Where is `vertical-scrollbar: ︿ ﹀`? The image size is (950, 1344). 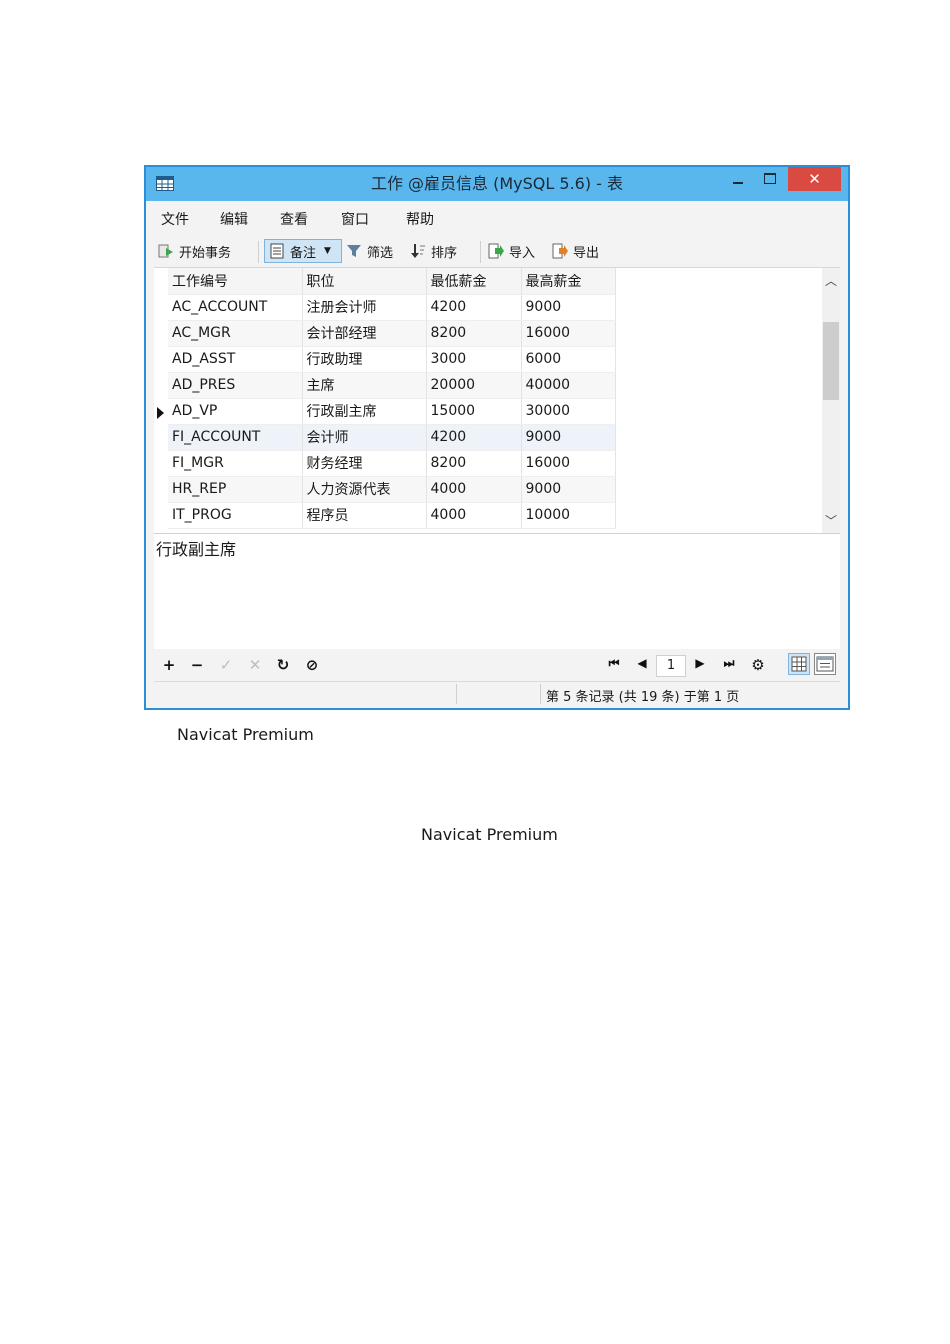 vertical-scrollbar: ︿ ﹀ is located at coordinates (831, 400).